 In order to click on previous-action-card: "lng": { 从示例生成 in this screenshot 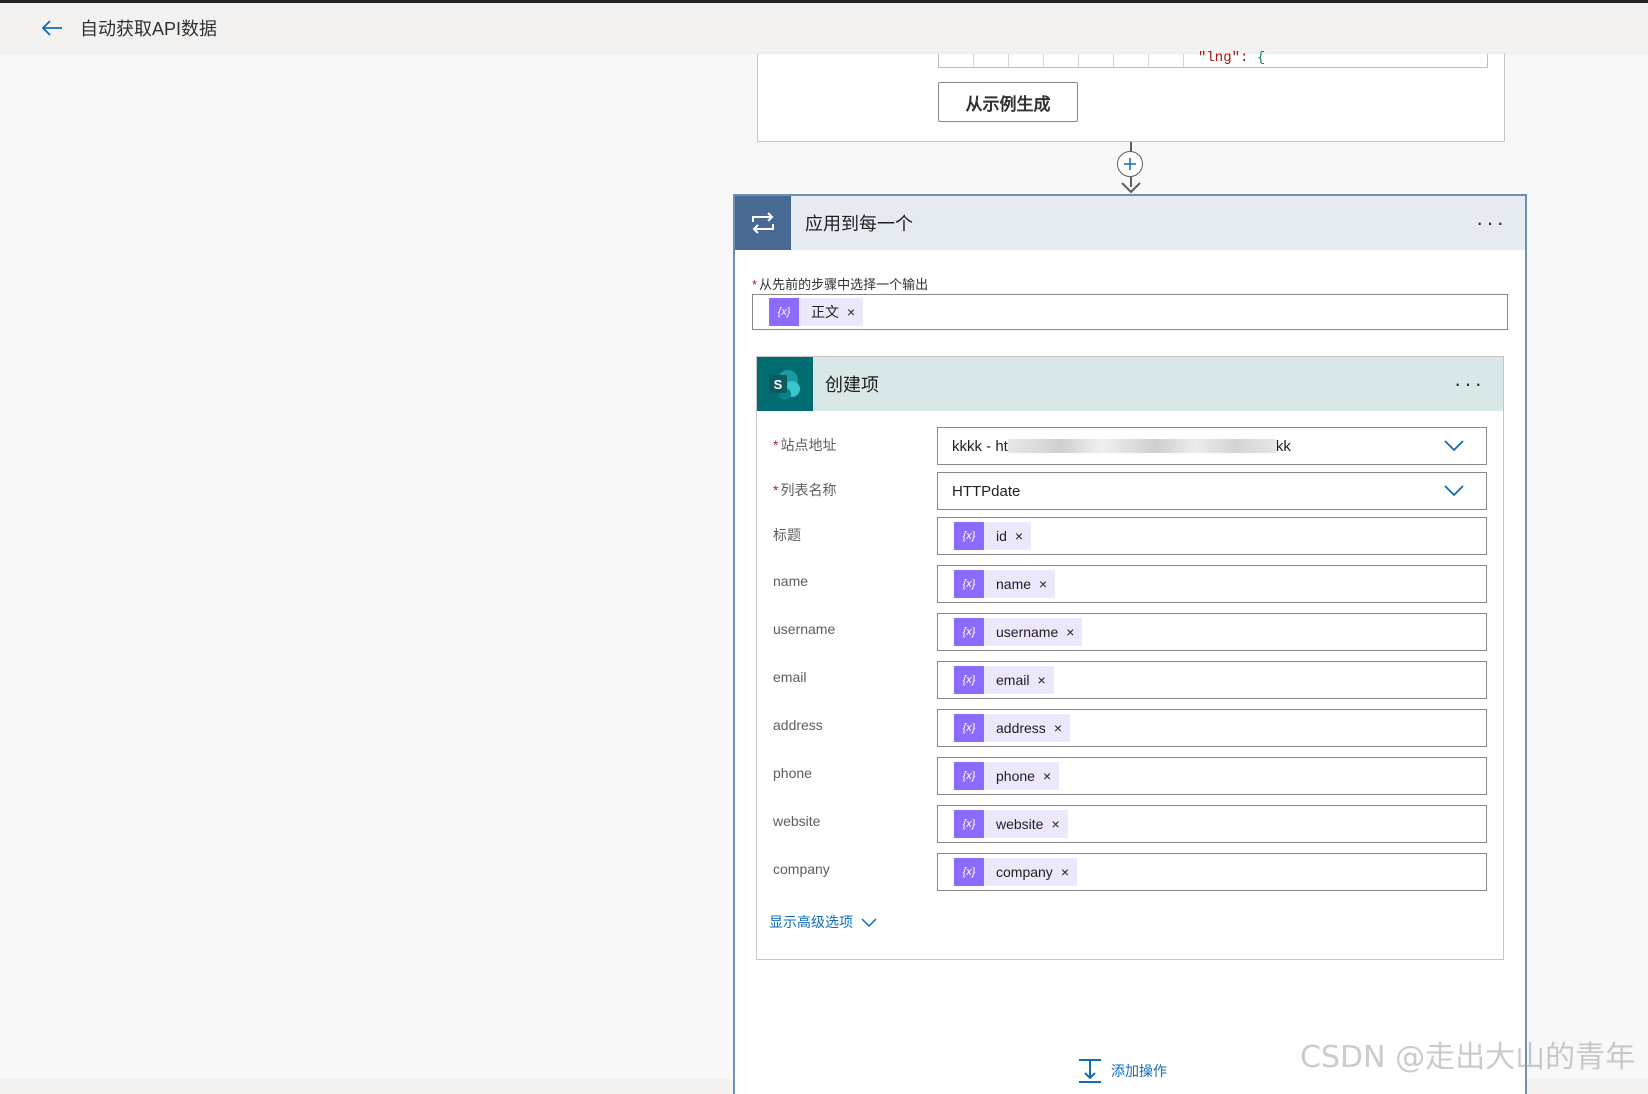, I will do `click(1131, 96)`.